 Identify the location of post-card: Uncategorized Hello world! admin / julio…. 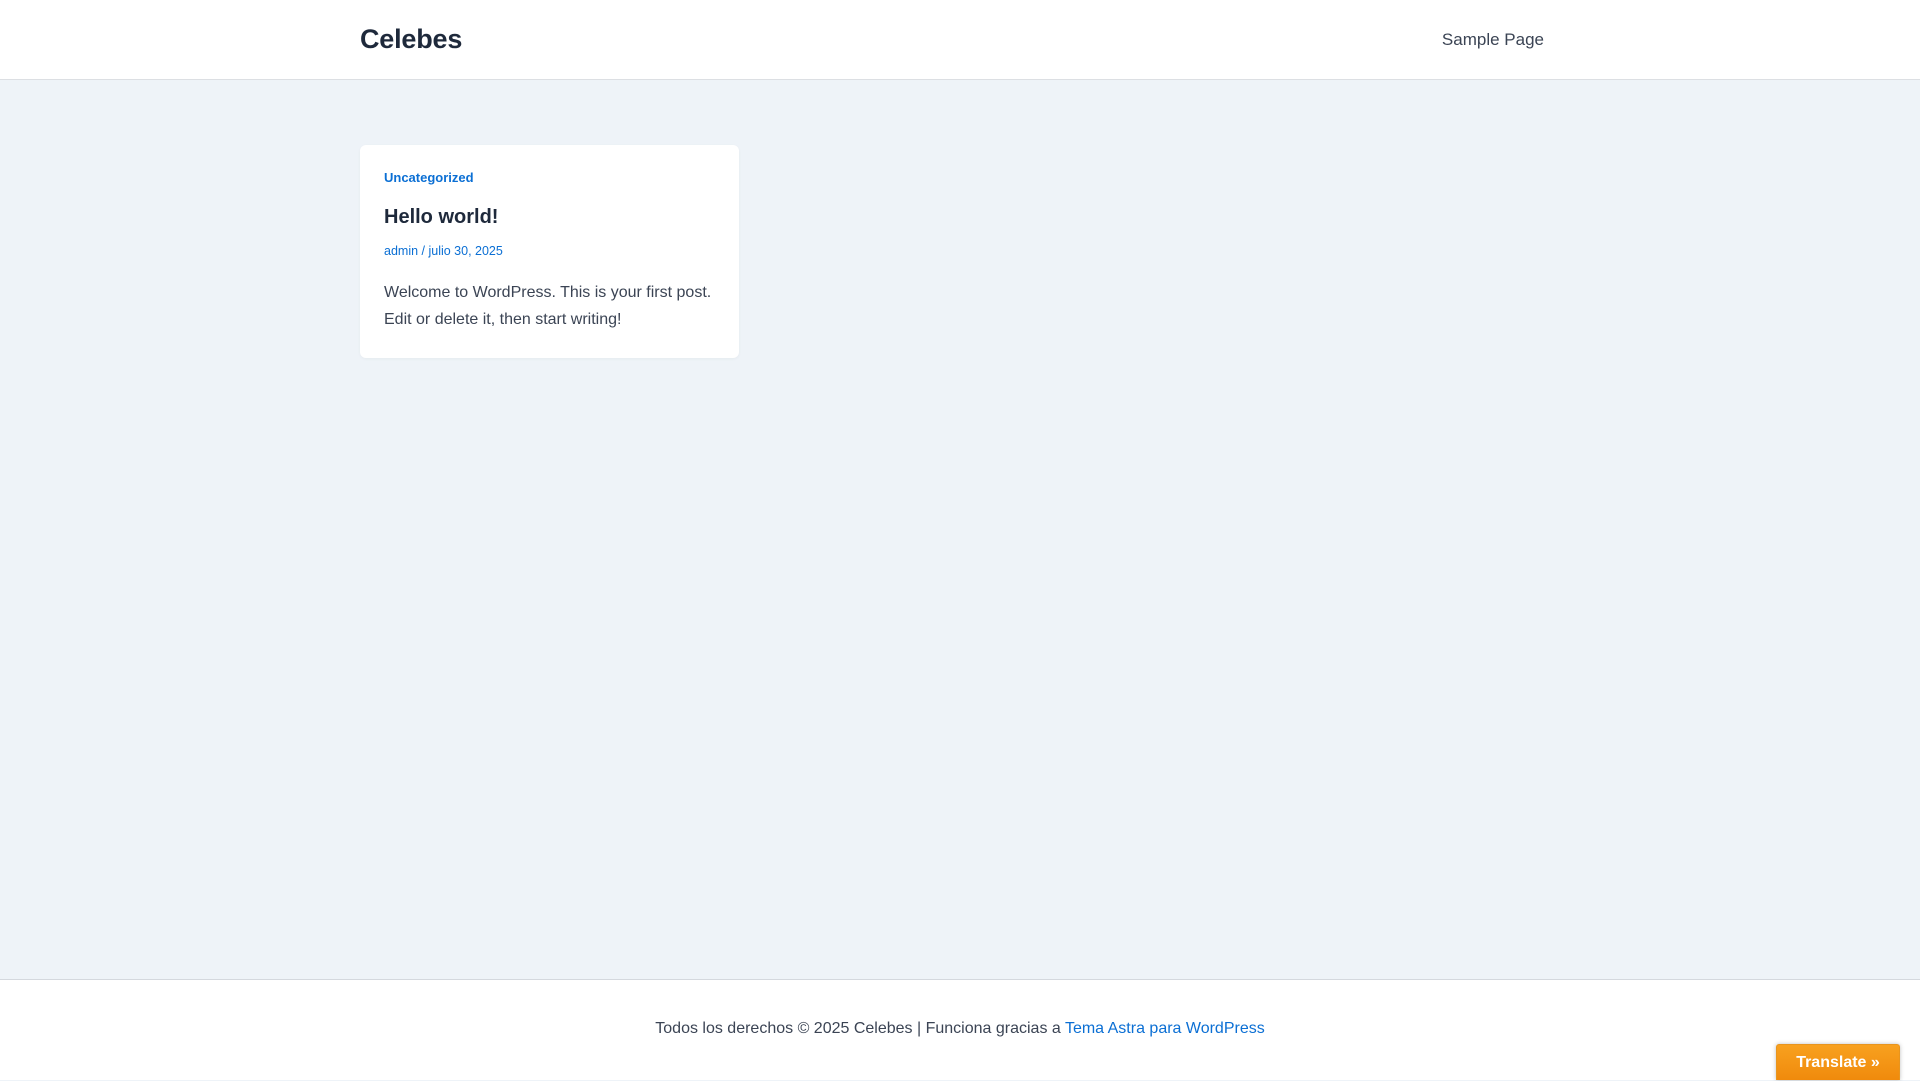
(549, 251).